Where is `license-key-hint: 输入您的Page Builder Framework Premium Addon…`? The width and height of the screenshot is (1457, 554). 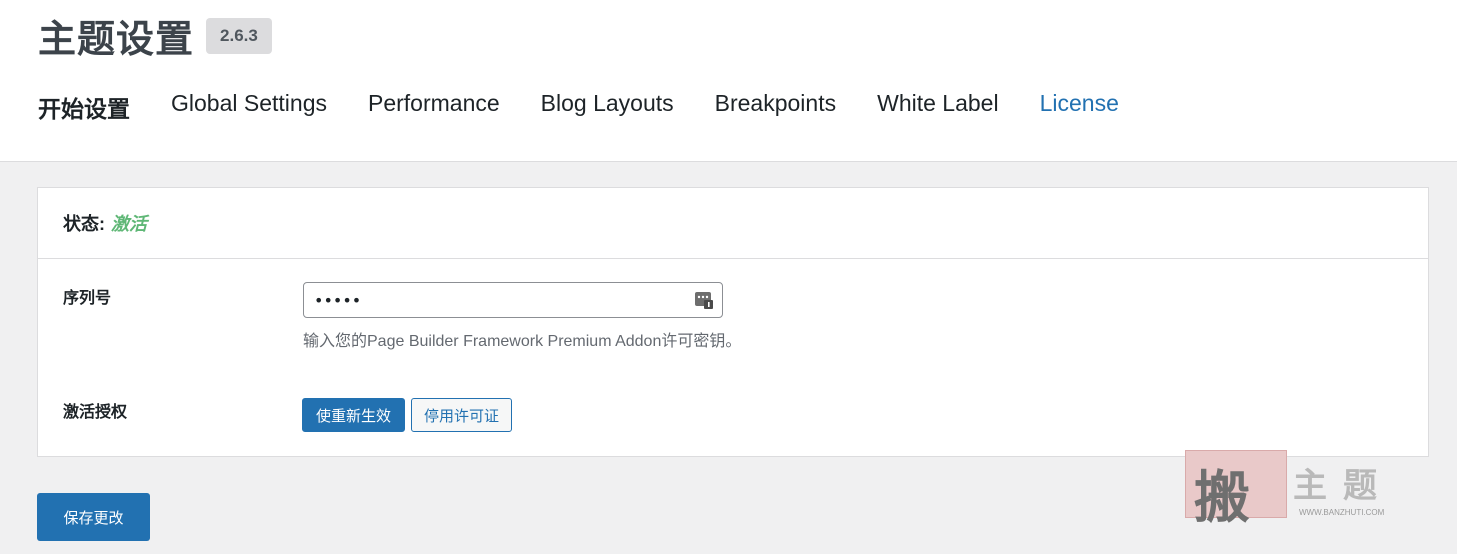 license-key-hint: 输入您的Page Builder Framework Premium Addon… is located at coordinates (522, 341).